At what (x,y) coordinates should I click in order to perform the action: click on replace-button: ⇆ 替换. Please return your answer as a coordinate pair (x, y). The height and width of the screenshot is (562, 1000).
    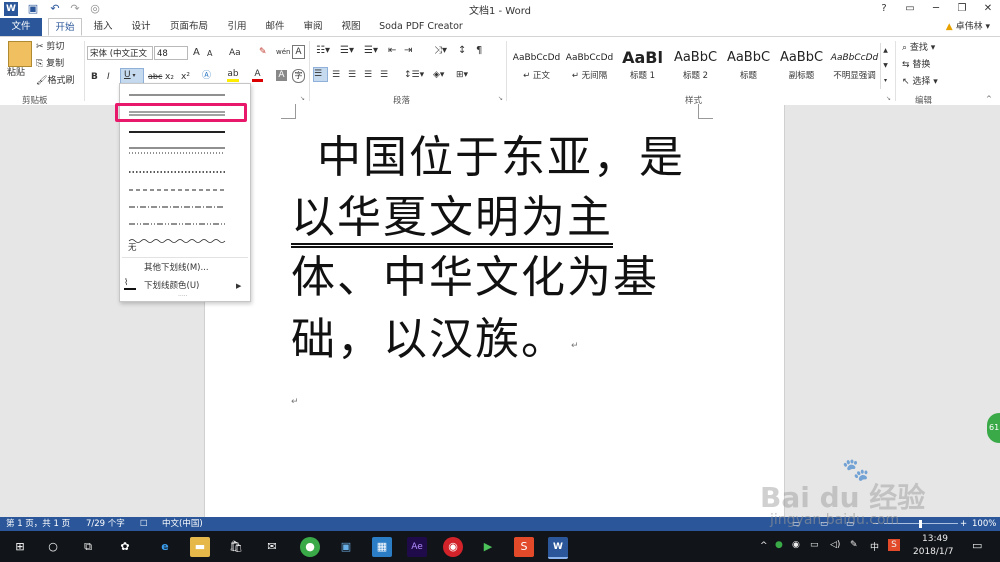
    Looking at the image, I should click on (916, 65).